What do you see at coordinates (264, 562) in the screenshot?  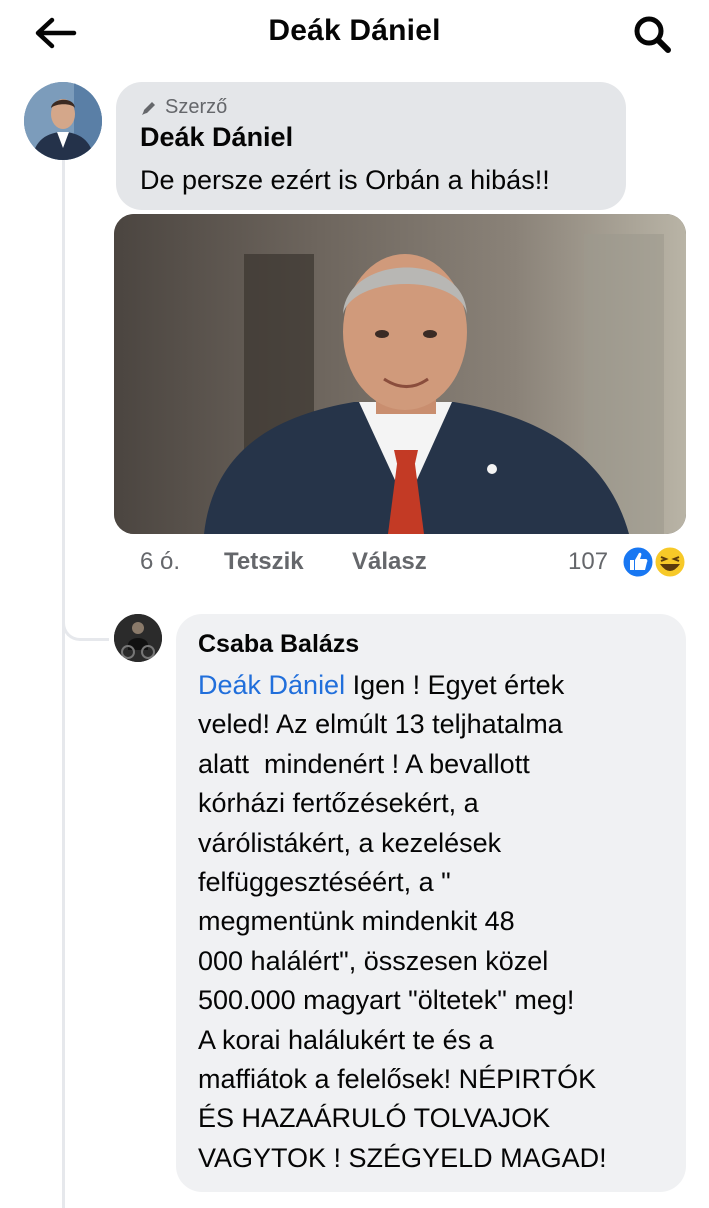 I see `like-button: Tetszik` at bounding box center [264, 562].